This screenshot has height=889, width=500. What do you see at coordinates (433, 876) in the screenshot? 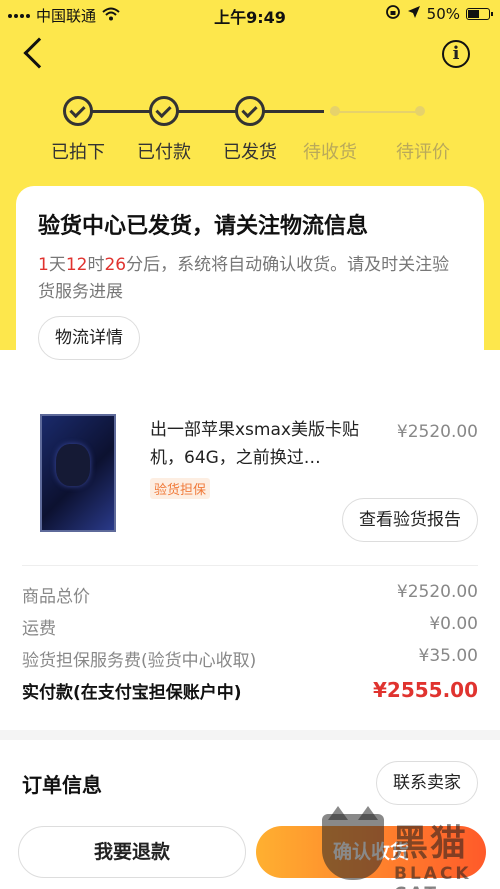
I see `watermark-en: BLACK CAT` at bounding box center [433, 876].